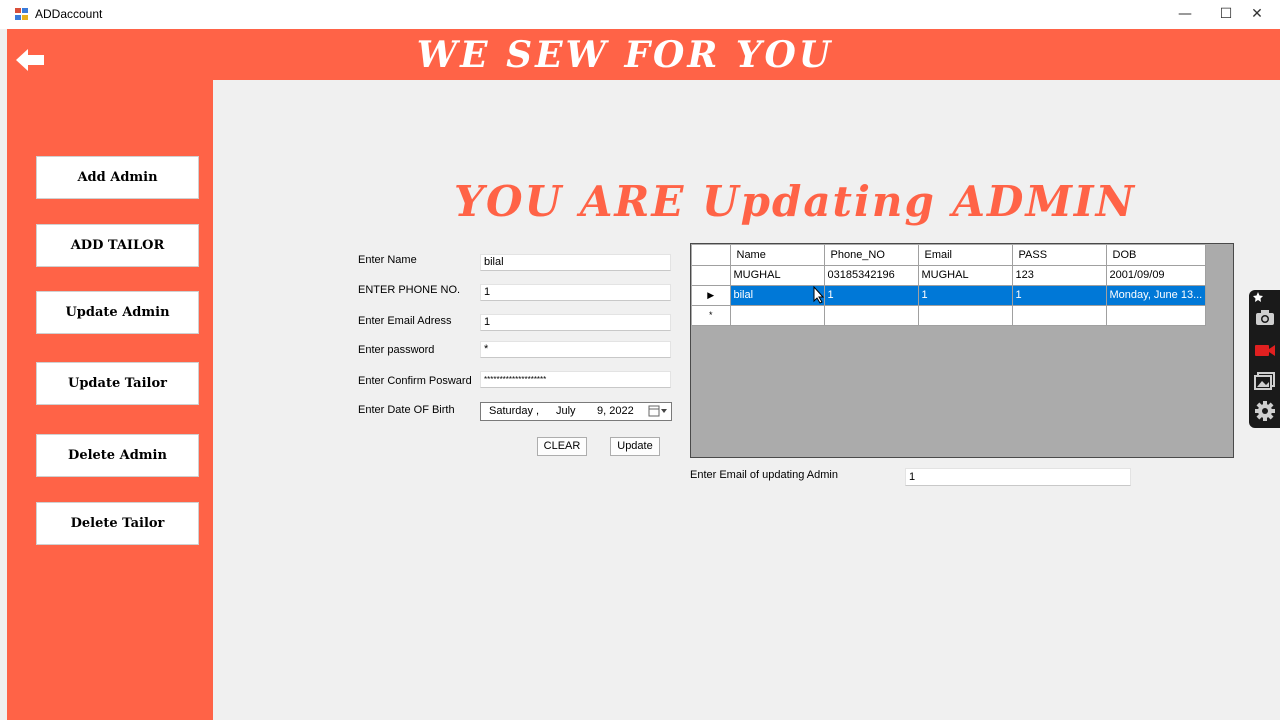 This screenshot has width=1280, height=720. Describe the element at coordinates (1257, 14) in the screenshot. I see `close-button: ✕` at that location.